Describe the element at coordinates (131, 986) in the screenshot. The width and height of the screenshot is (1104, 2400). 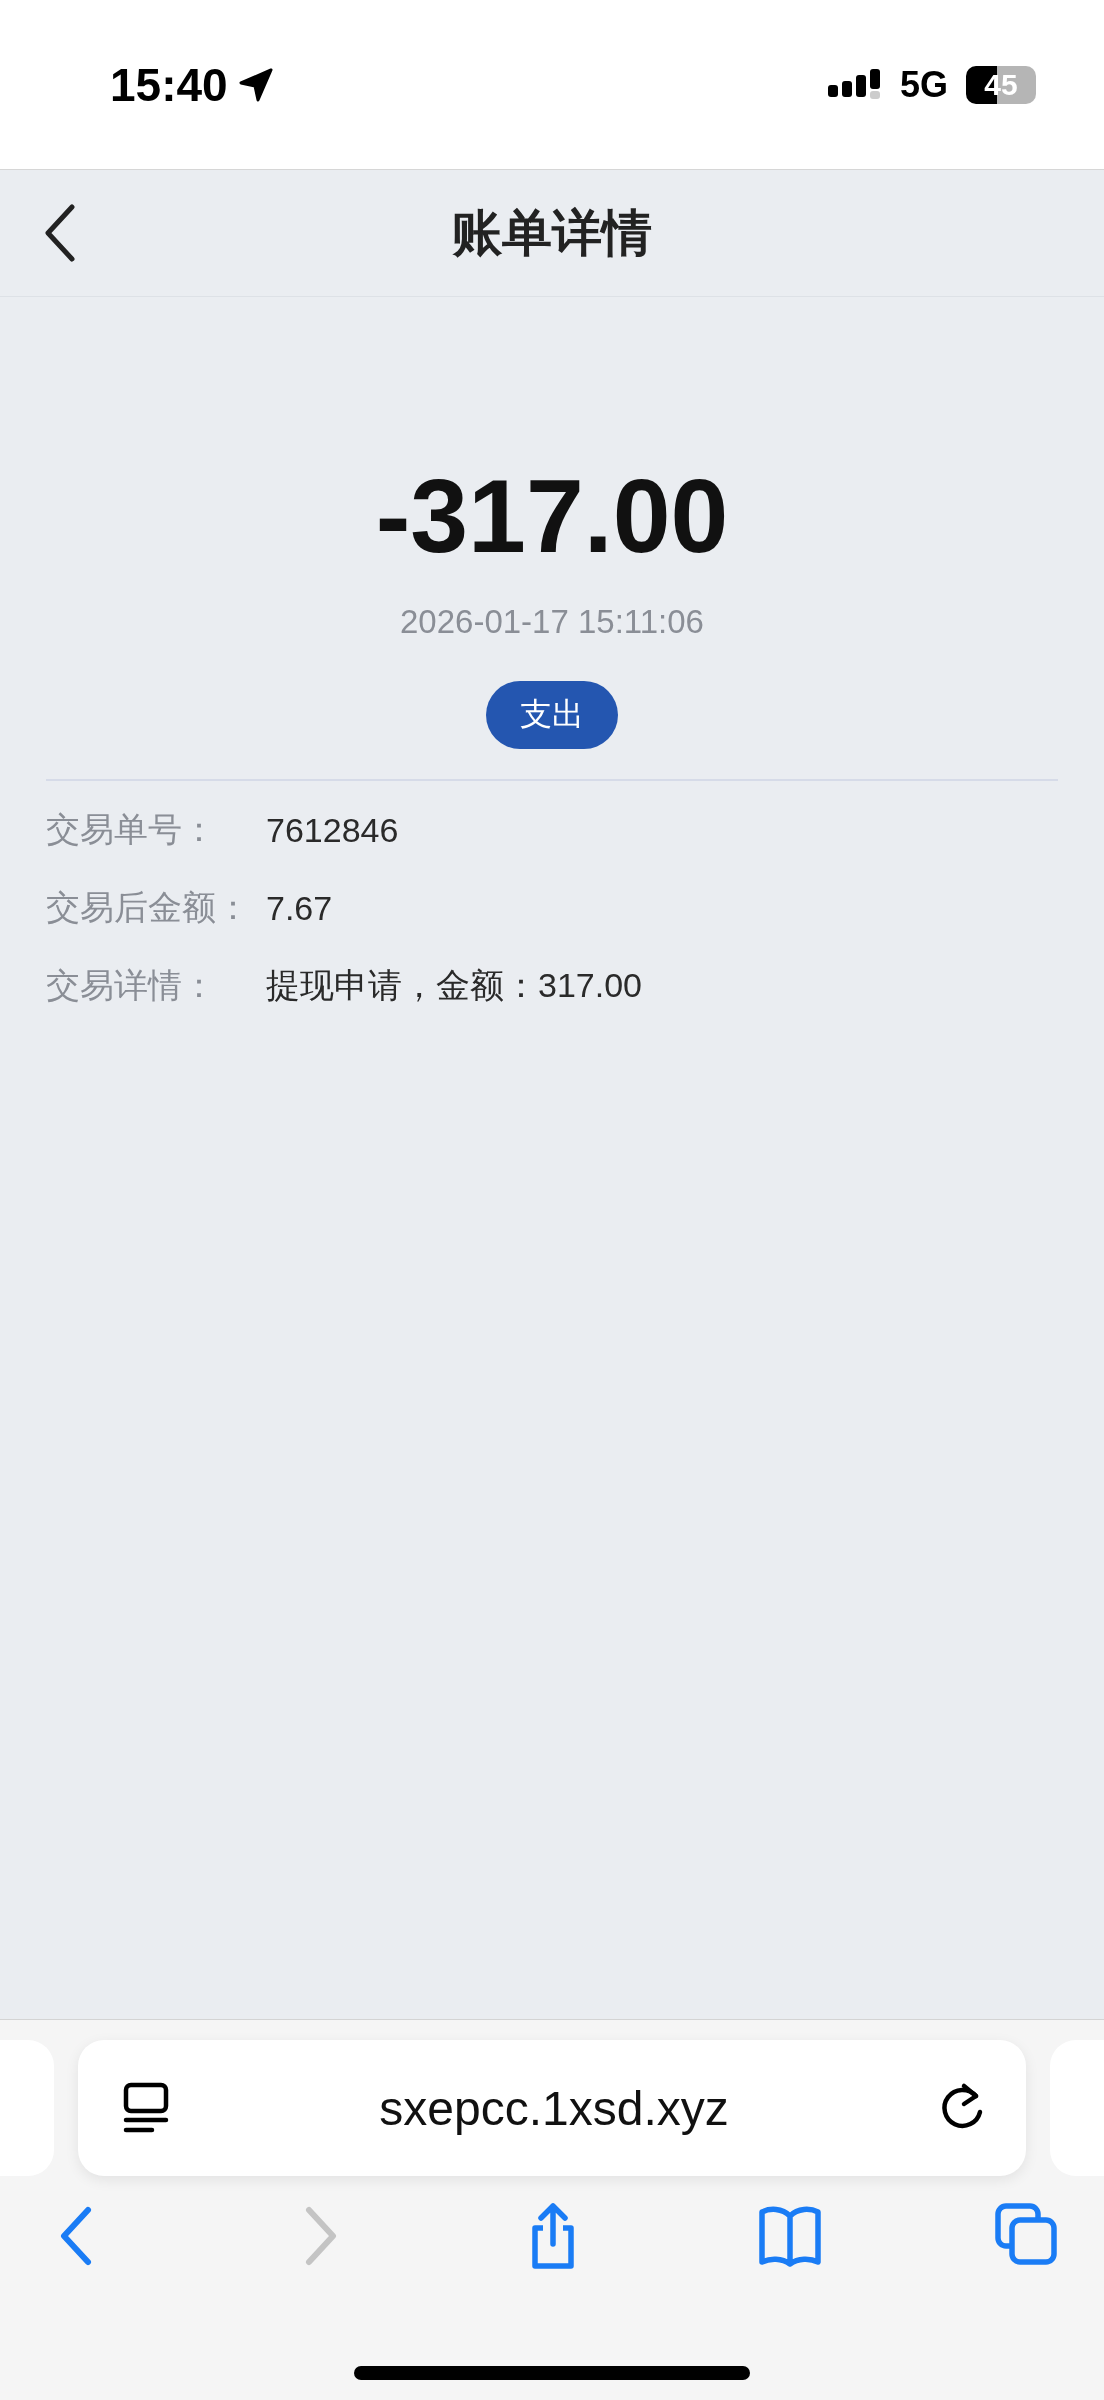
I see `detail-label: 交易详情：` at that location.